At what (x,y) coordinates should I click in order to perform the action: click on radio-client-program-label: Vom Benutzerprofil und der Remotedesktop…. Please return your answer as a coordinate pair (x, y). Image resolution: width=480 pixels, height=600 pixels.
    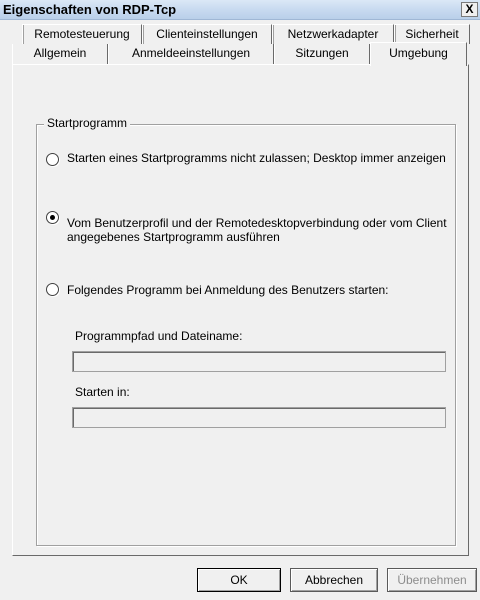
    Looking at the image, I should click on (257, 230).